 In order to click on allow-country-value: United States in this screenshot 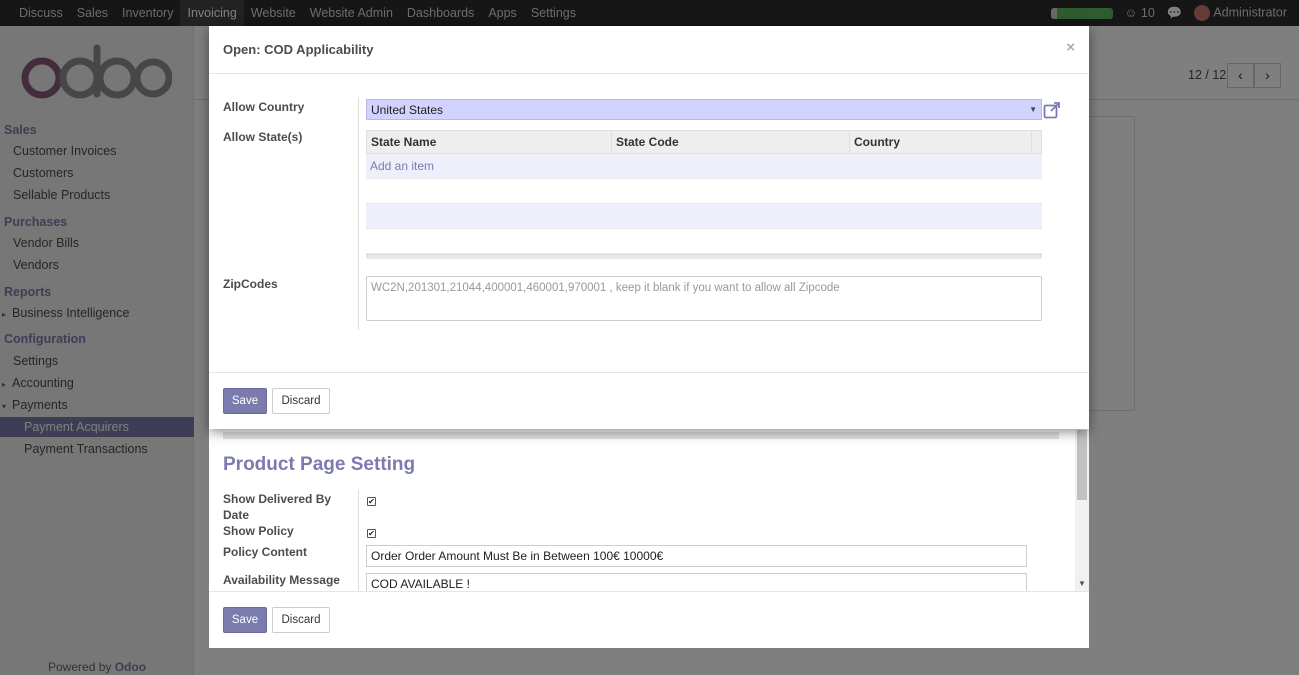, I will do `click(407, 110)`.